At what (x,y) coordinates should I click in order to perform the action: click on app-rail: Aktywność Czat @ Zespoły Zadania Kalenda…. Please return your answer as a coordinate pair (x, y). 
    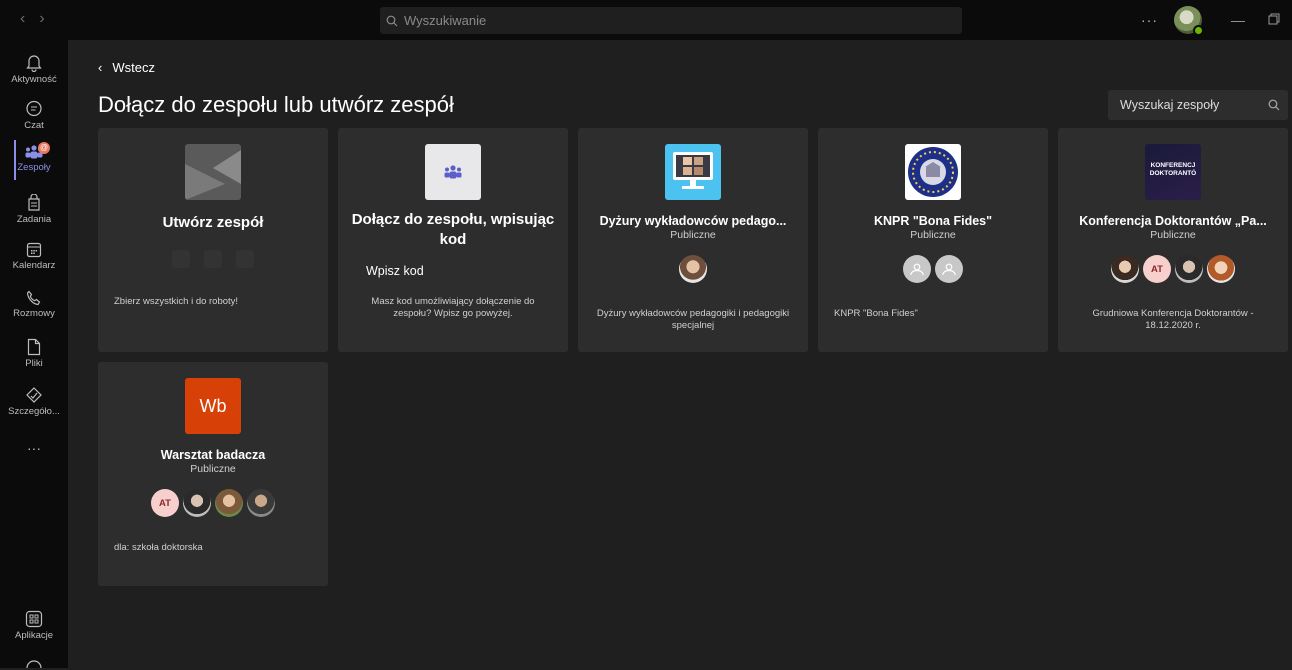
    Looking at the image, I should click on (34, 354).